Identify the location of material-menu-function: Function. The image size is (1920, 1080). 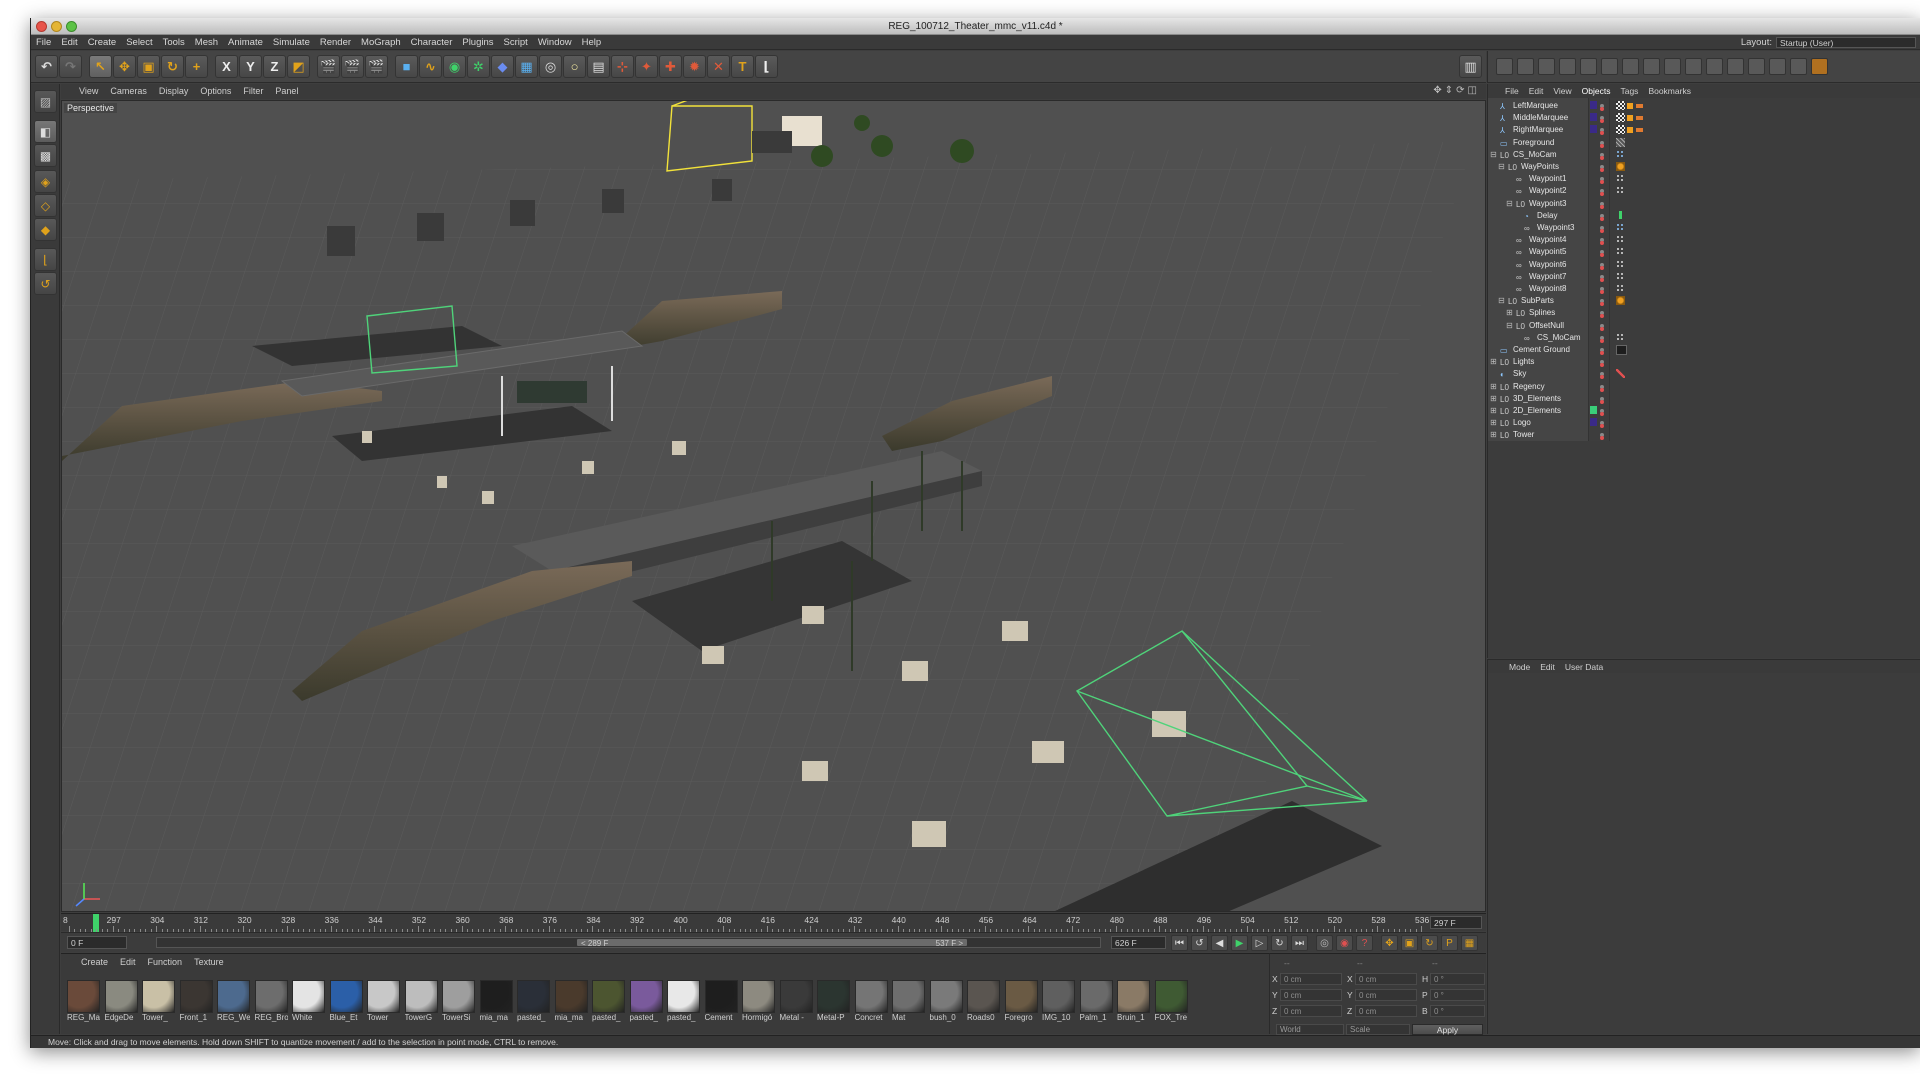
(165, 962).